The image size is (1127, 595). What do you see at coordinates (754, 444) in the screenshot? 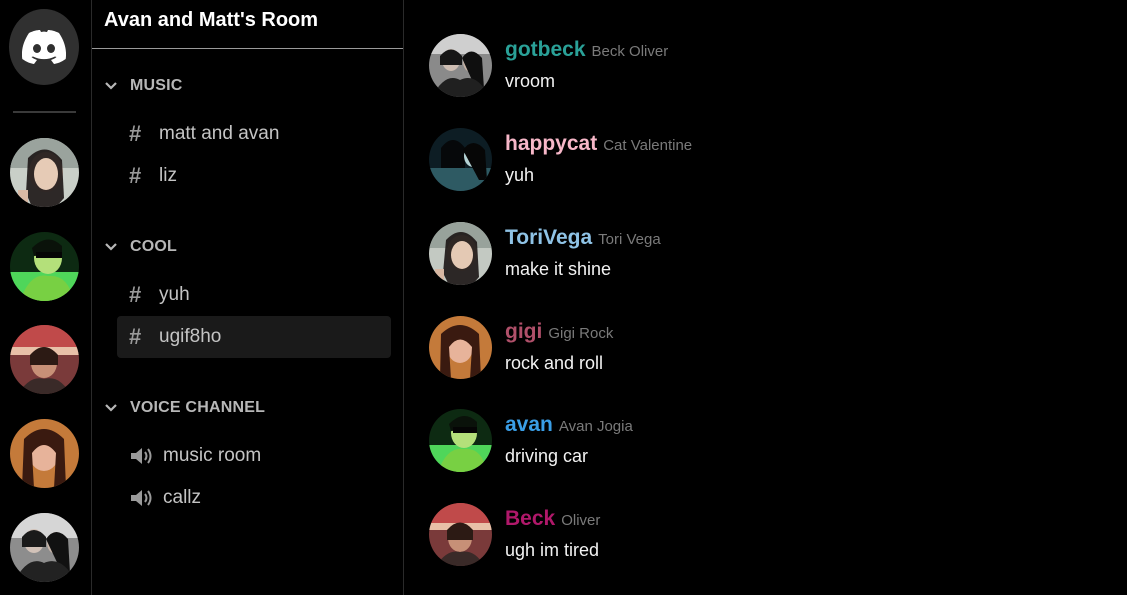
I see `message-item: avan Avan Jogia driving car` at bounding box center [754, 444].